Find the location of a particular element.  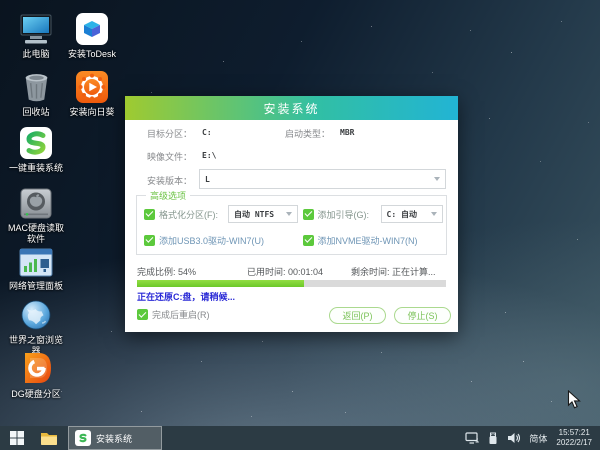

target-partition-label: 目标分区： is located at coordinates (170, 134).